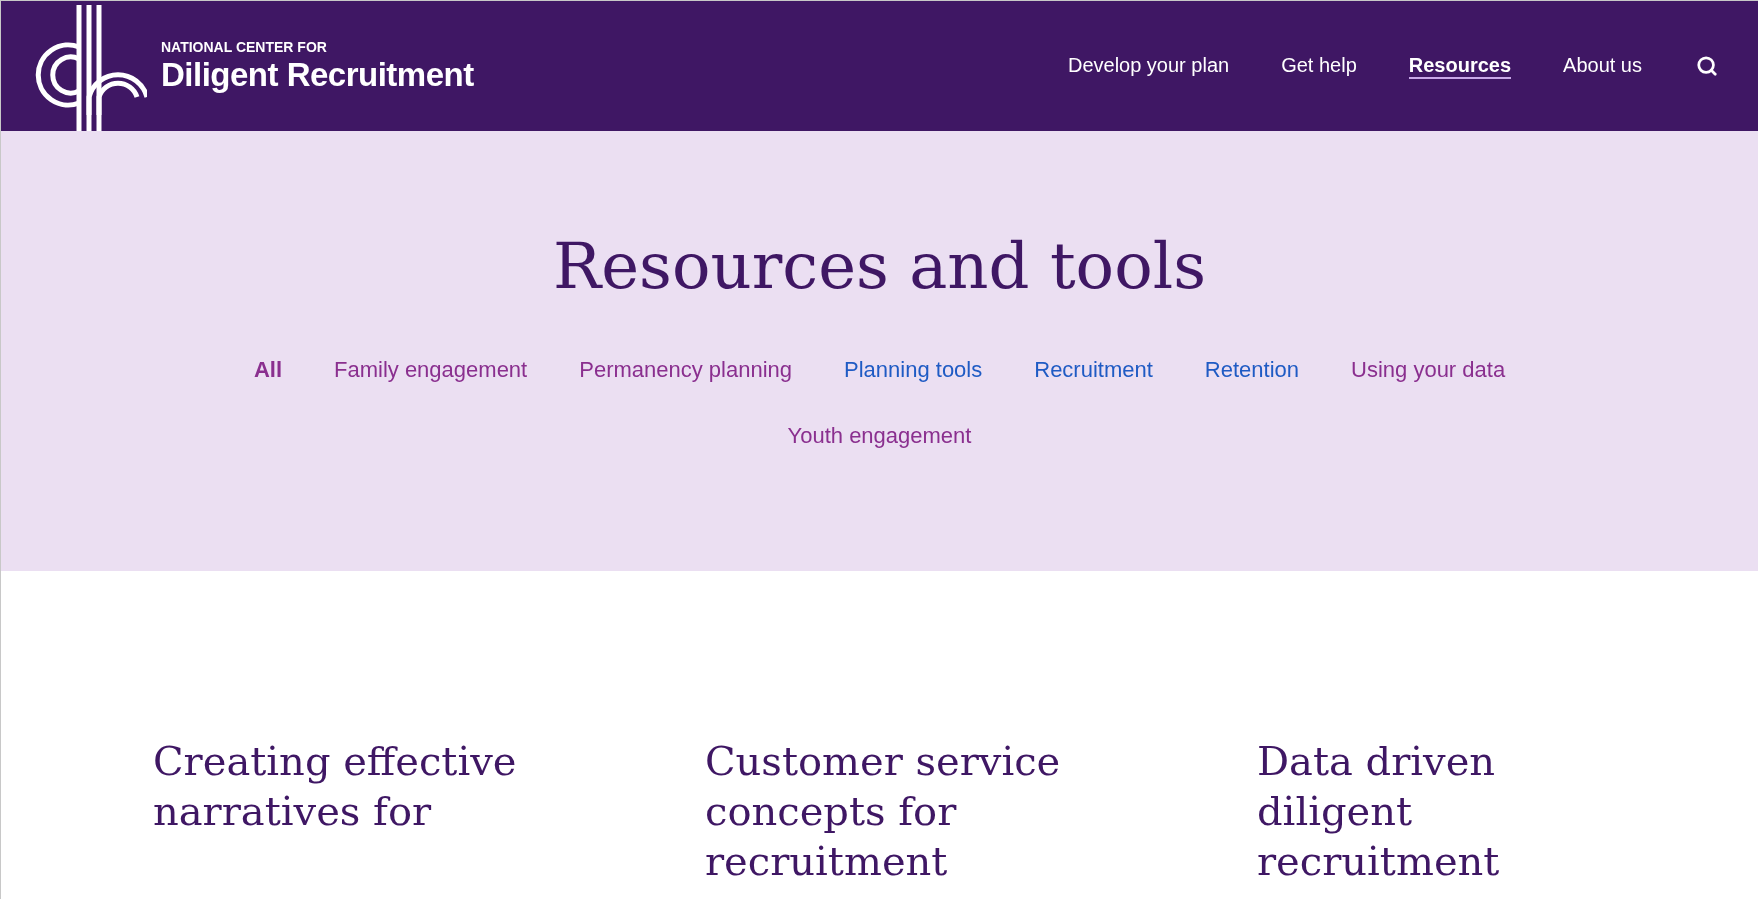  I want to click on filter-link: Using your data, so click(1428, 370).